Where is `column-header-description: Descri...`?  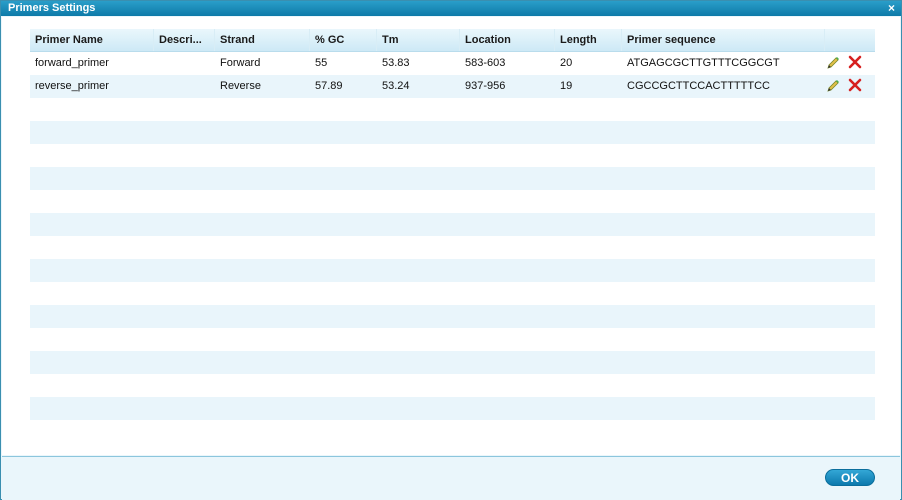 column-header-description: Descri... is located at coordinates (184, 40).